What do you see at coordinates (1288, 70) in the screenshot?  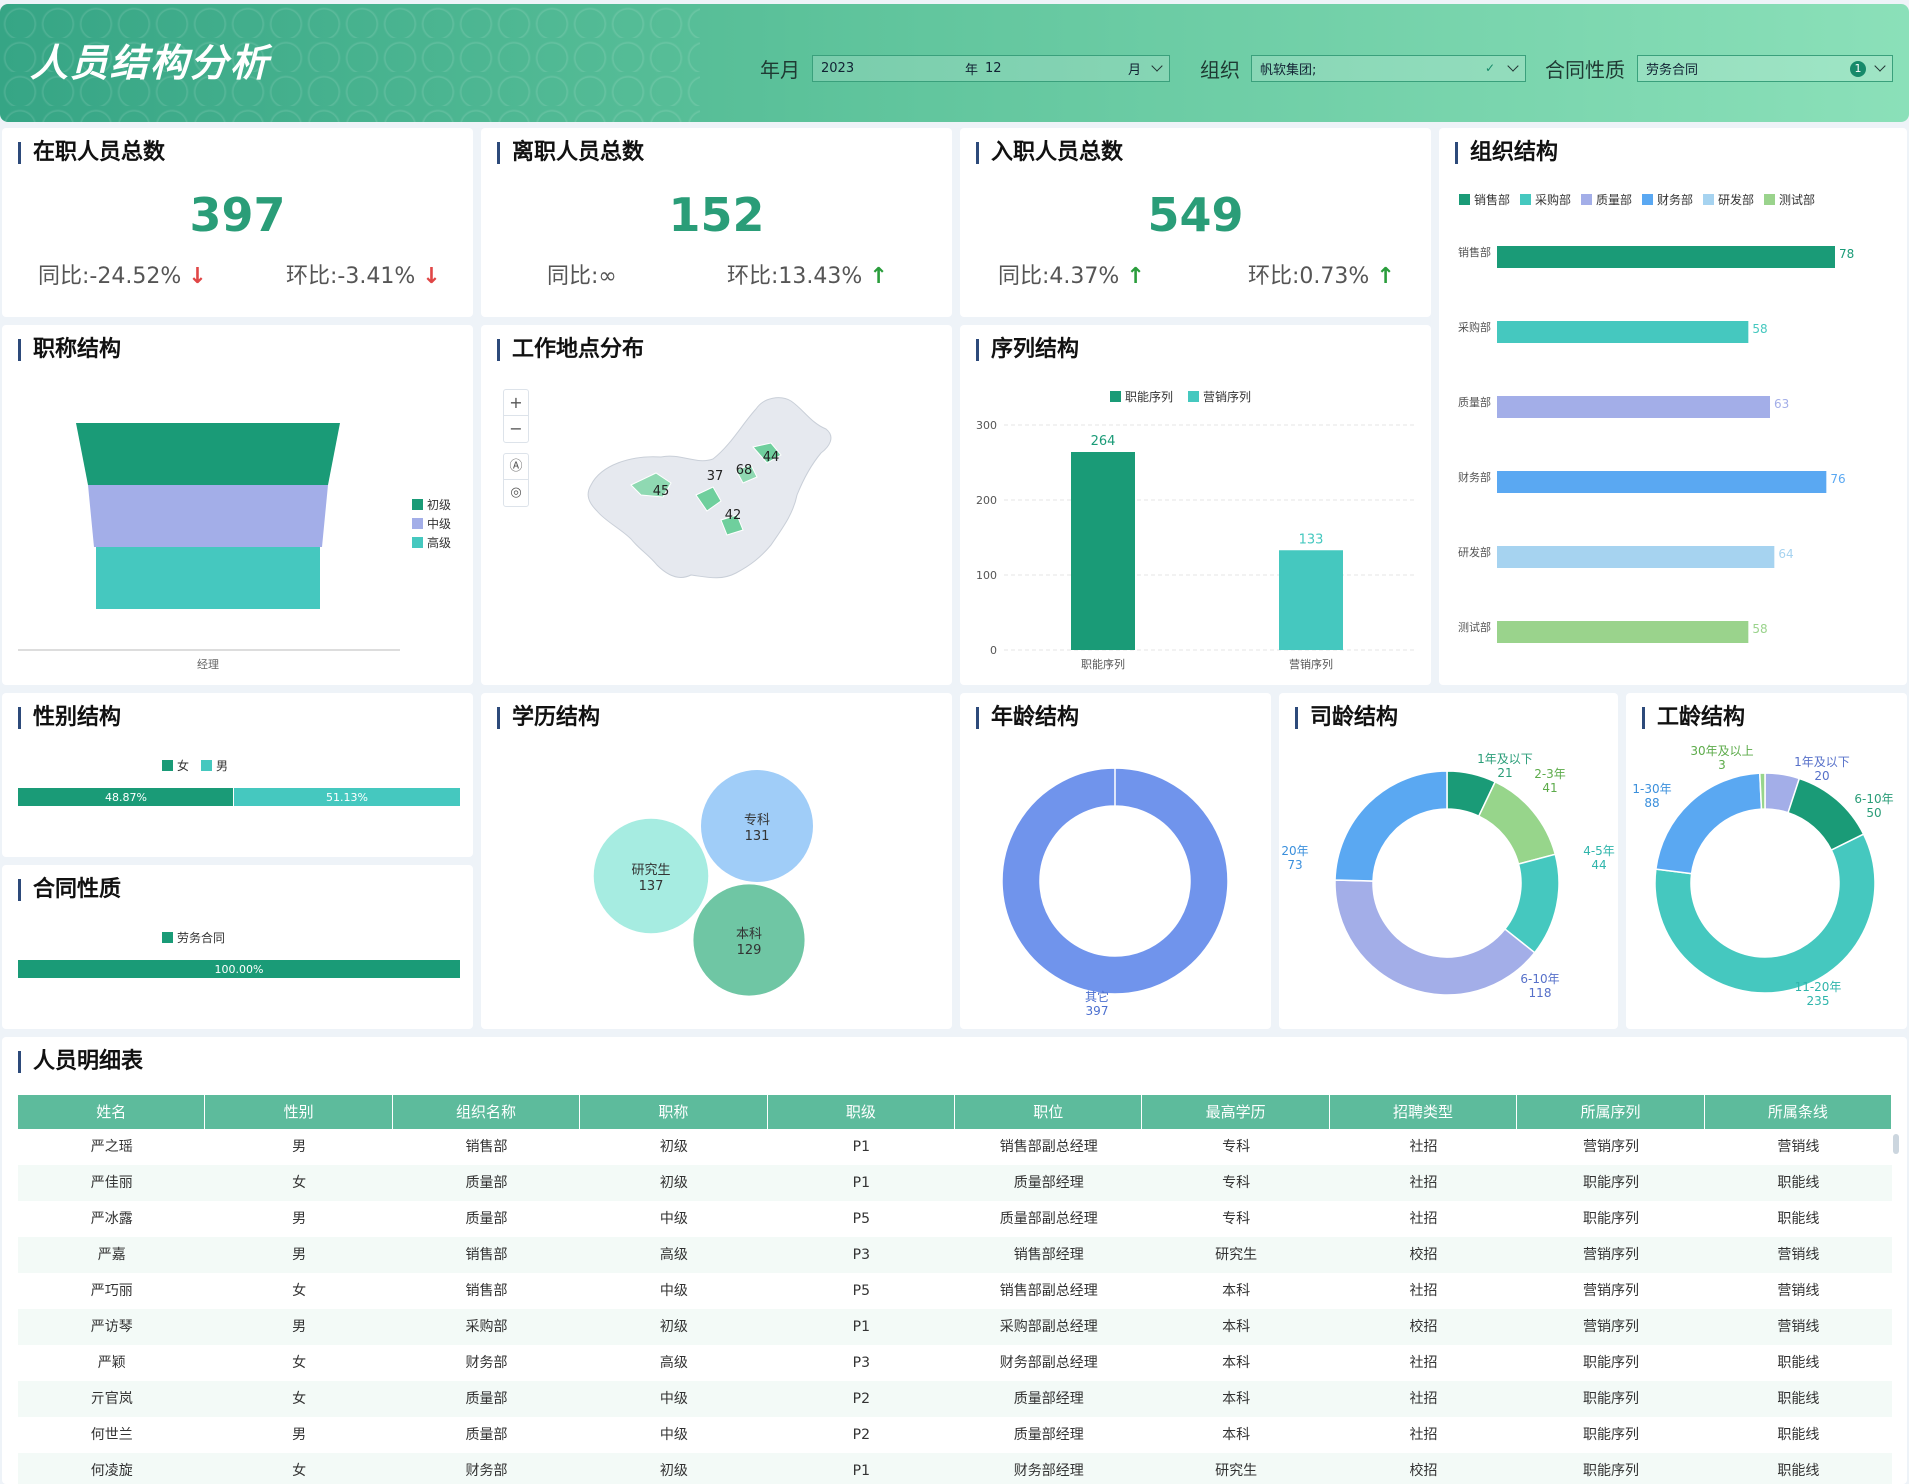 I see `org-value: 帆软集团;` at bounding box center [1288, 70].